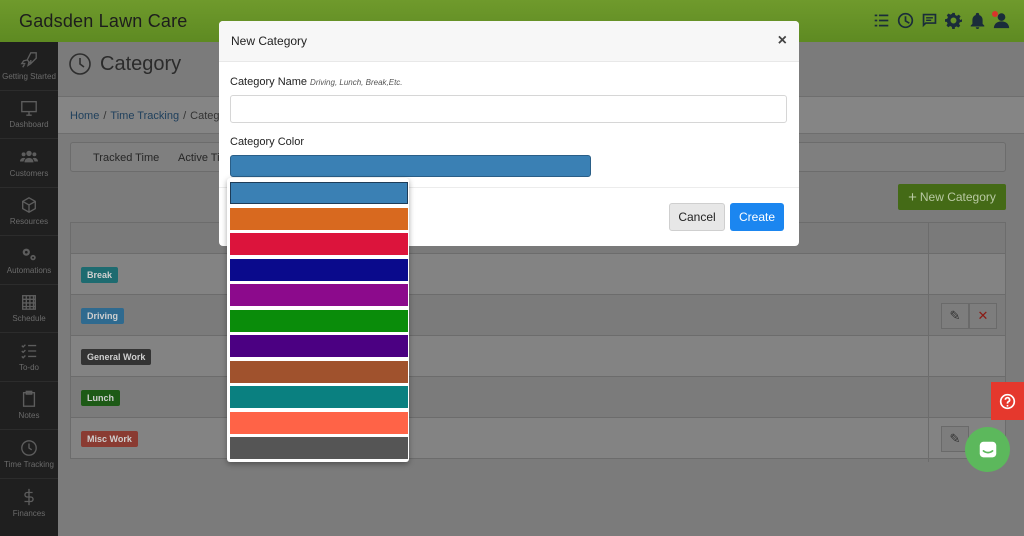 Image resolution: width=1024 pixels, height=536 pixels. Describe the element at coordinates (103, 316) in the screenshot. I see `category-badge: Driving` at that location.